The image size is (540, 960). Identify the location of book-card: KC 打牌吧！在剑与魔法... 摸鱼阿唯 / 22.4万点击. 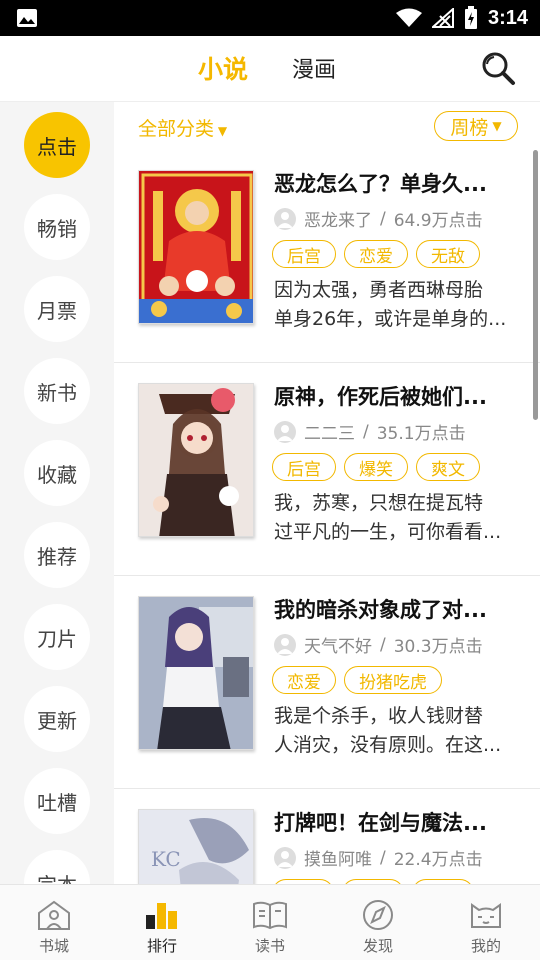
(327, 836).